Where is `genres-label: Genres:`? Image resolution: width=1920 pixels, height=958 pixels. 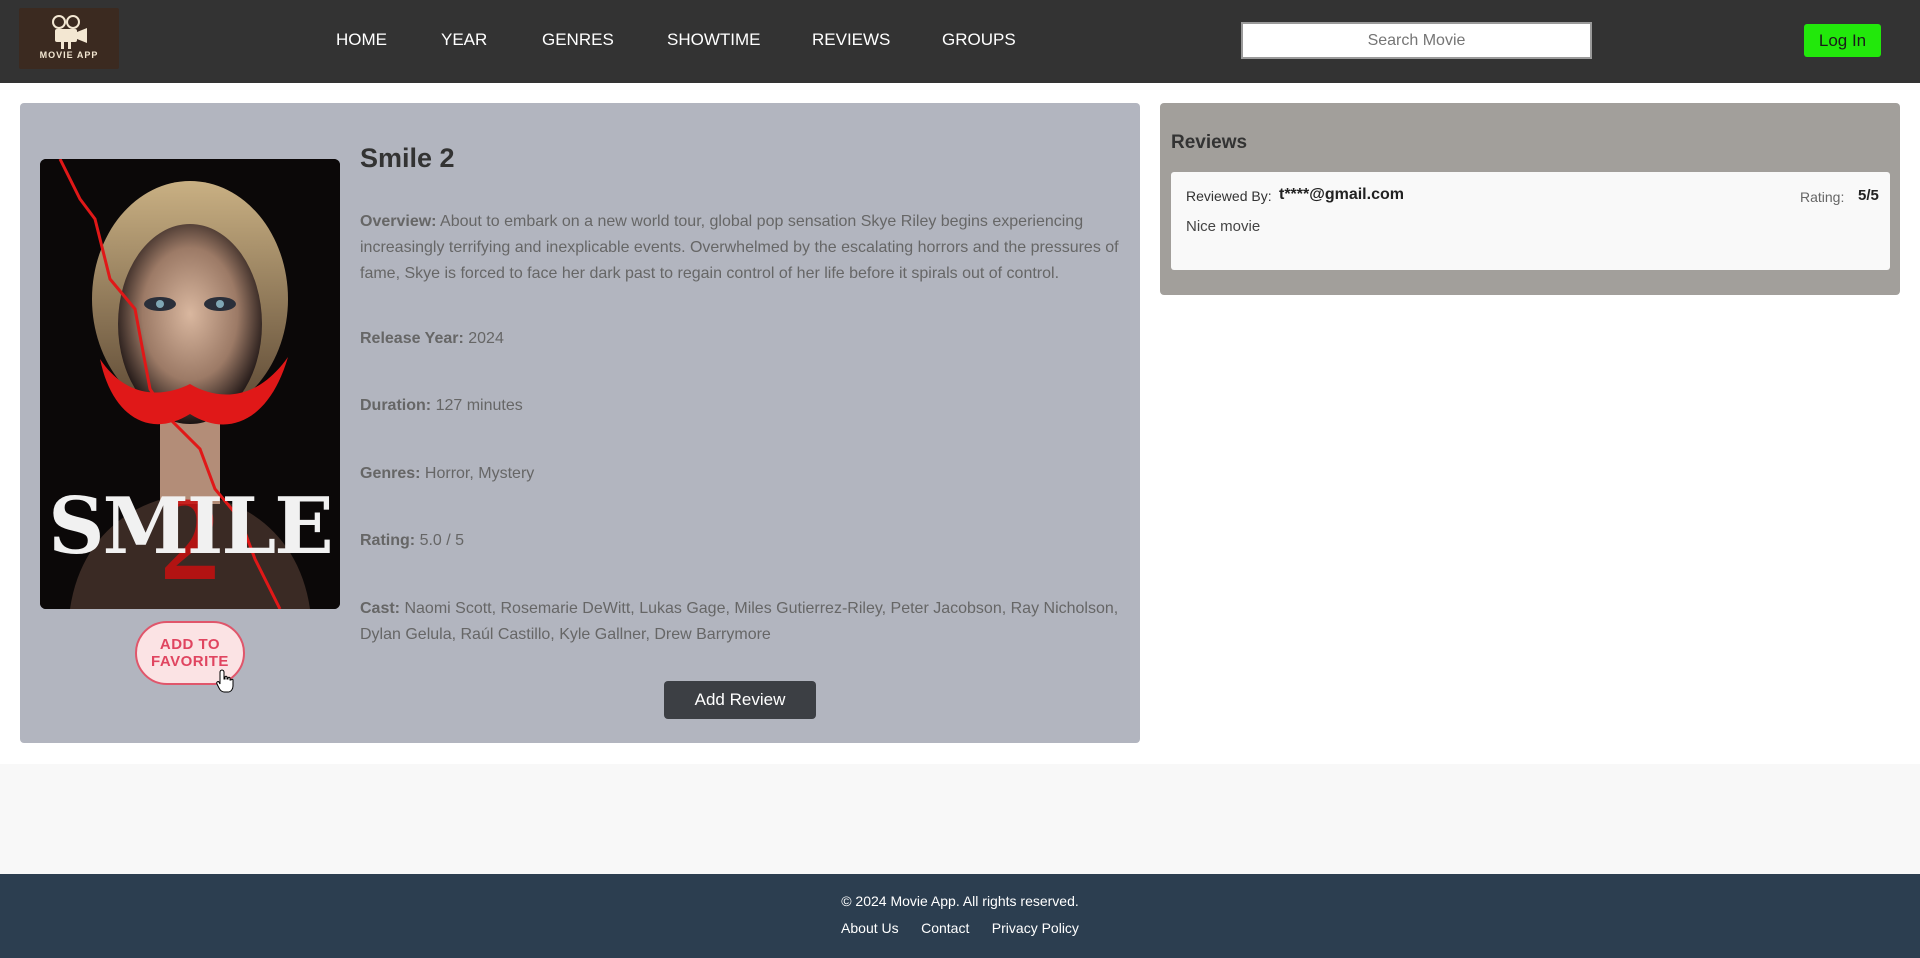
genres-label: Genres: is located at coordinates (390, 473).